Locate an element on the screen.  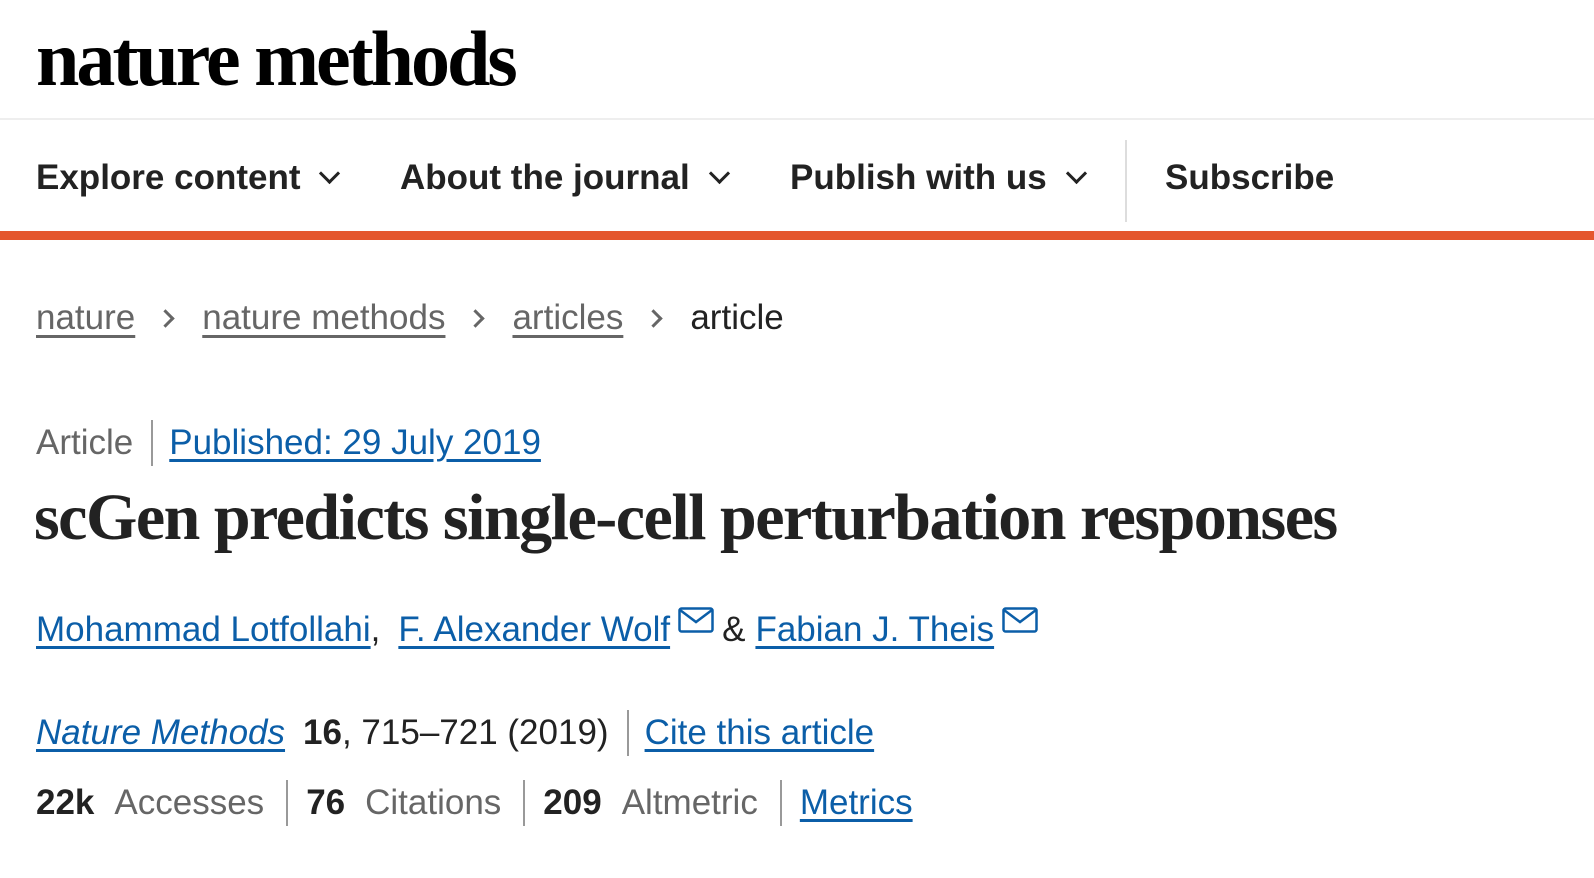
logo-bar: nature methods is located at coordinates (797, 60).